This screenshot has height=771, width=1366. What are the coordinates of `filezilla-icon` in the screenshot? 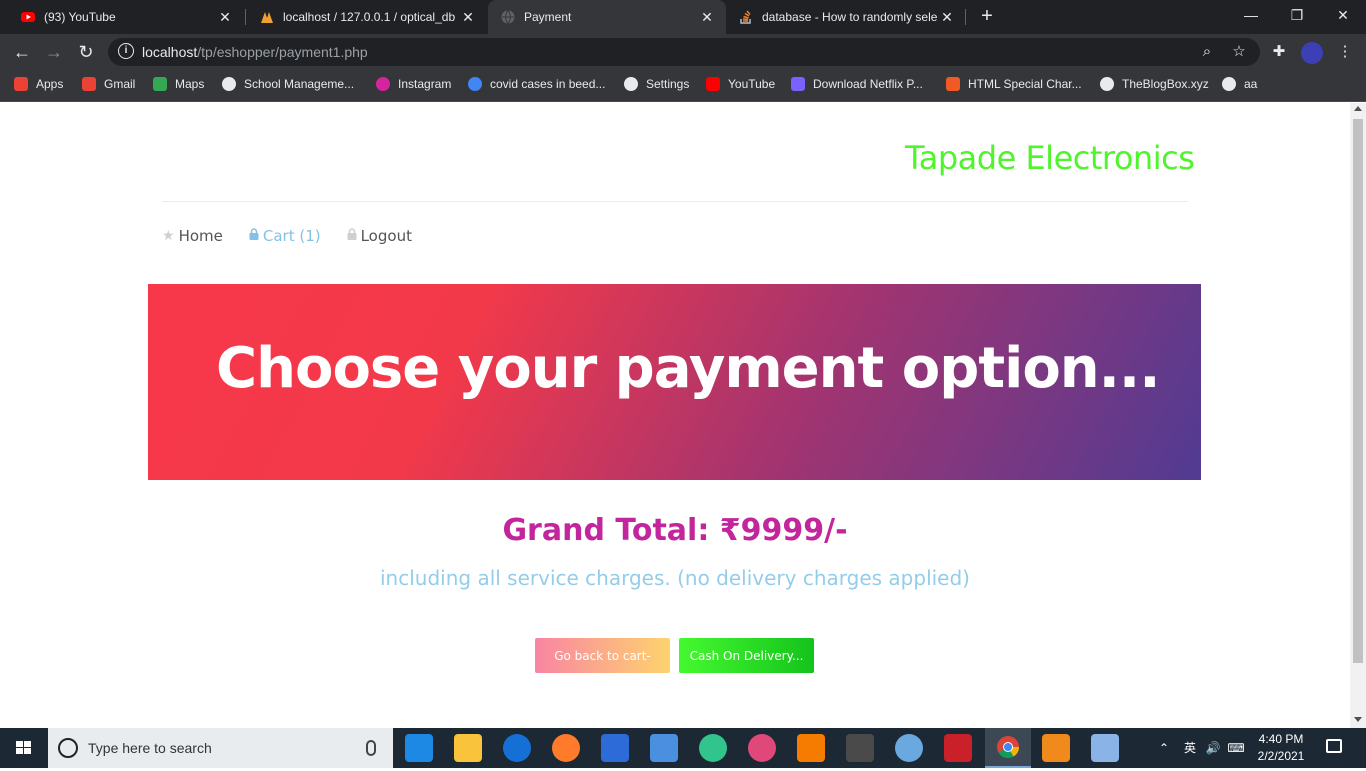 It's located at (958, 748).